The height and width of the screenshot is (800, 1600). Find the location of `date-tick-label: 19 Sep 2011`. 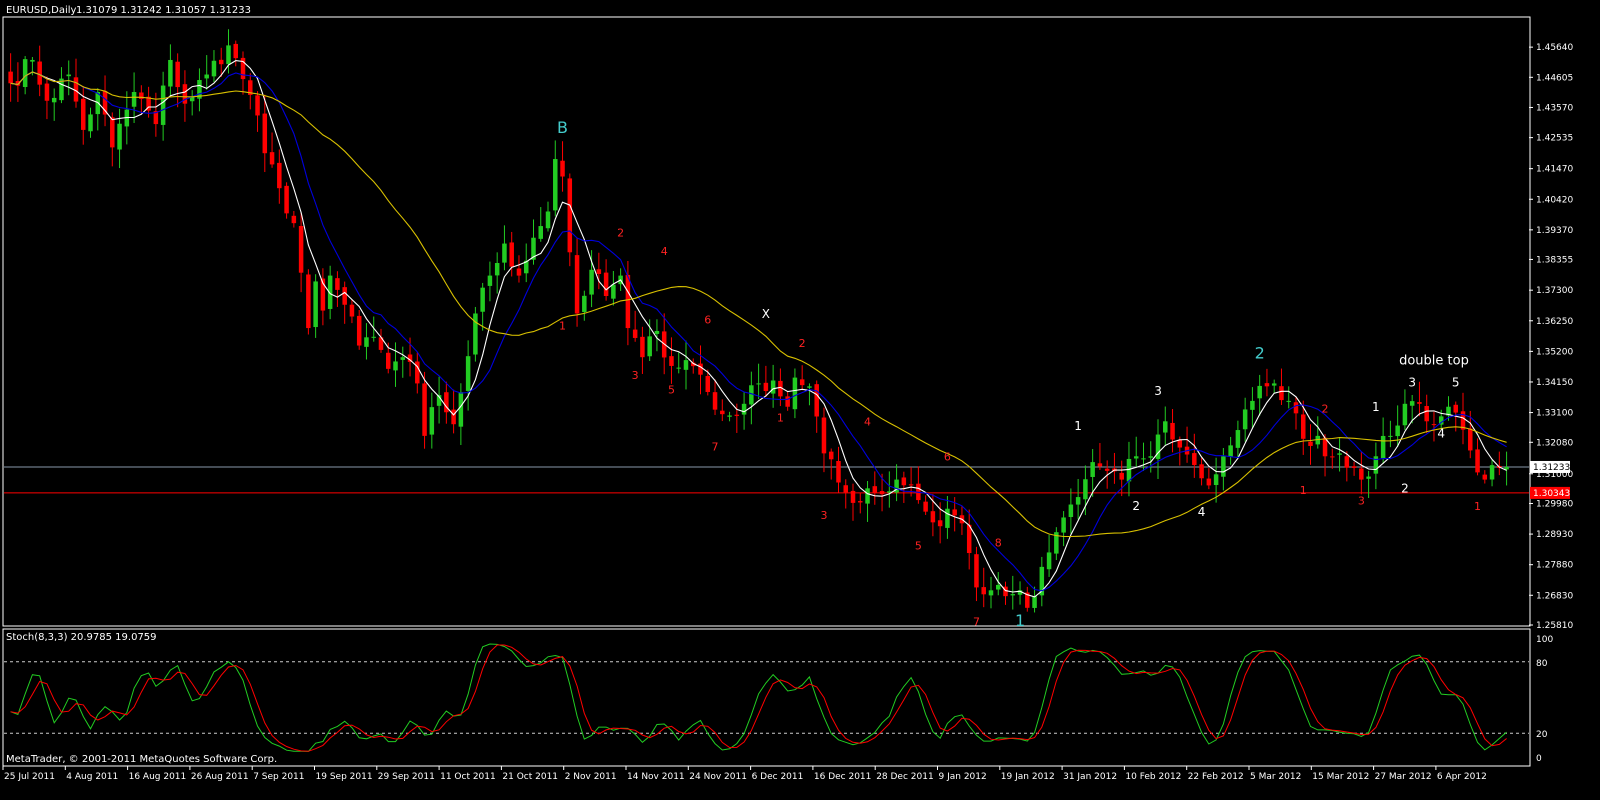

date-tick-label: 19 Sep 2011 is located at coordinates (344, 777).